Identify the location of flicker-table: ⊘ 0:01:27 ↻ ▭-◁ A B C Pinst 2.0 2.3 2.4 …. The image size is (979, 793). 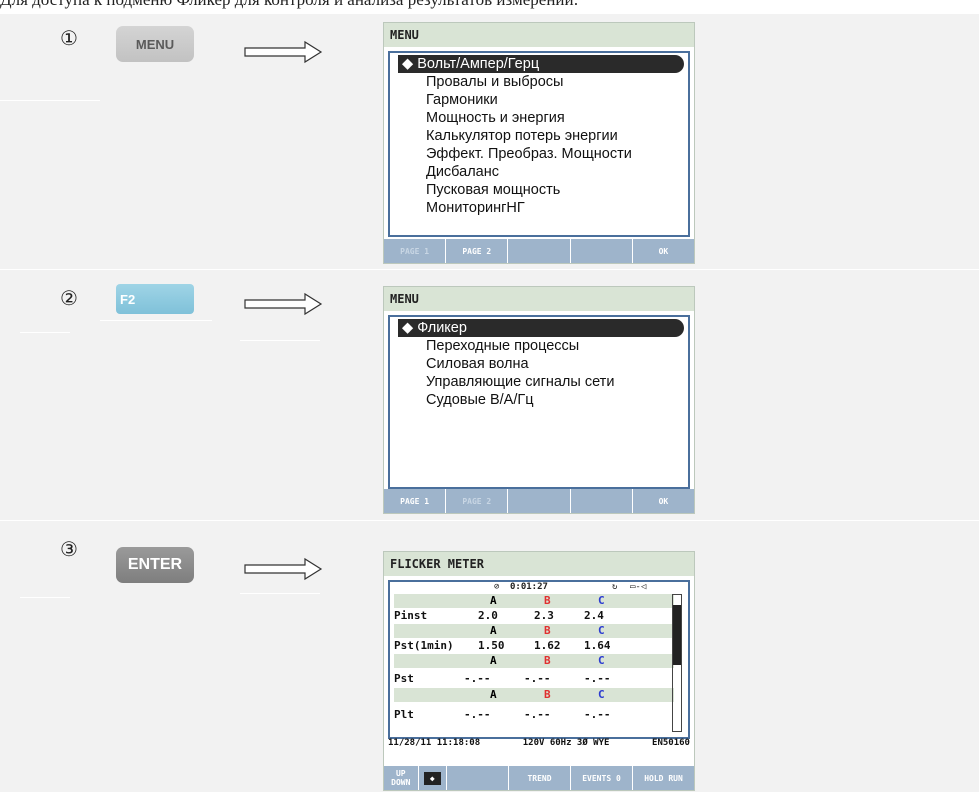
(539, 659).